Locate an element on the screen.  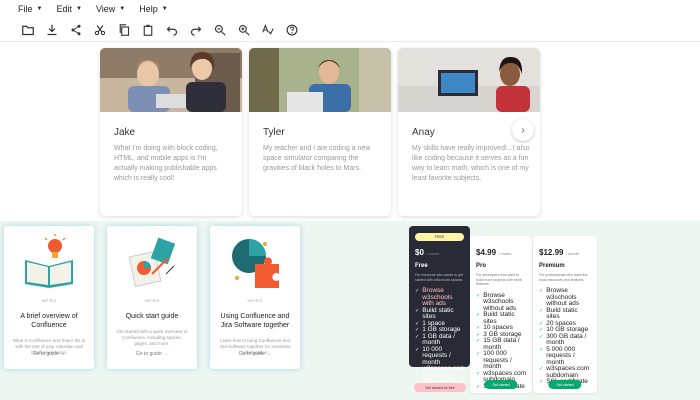
menu-help: Help ▼ is located at coordinates (153, 9).